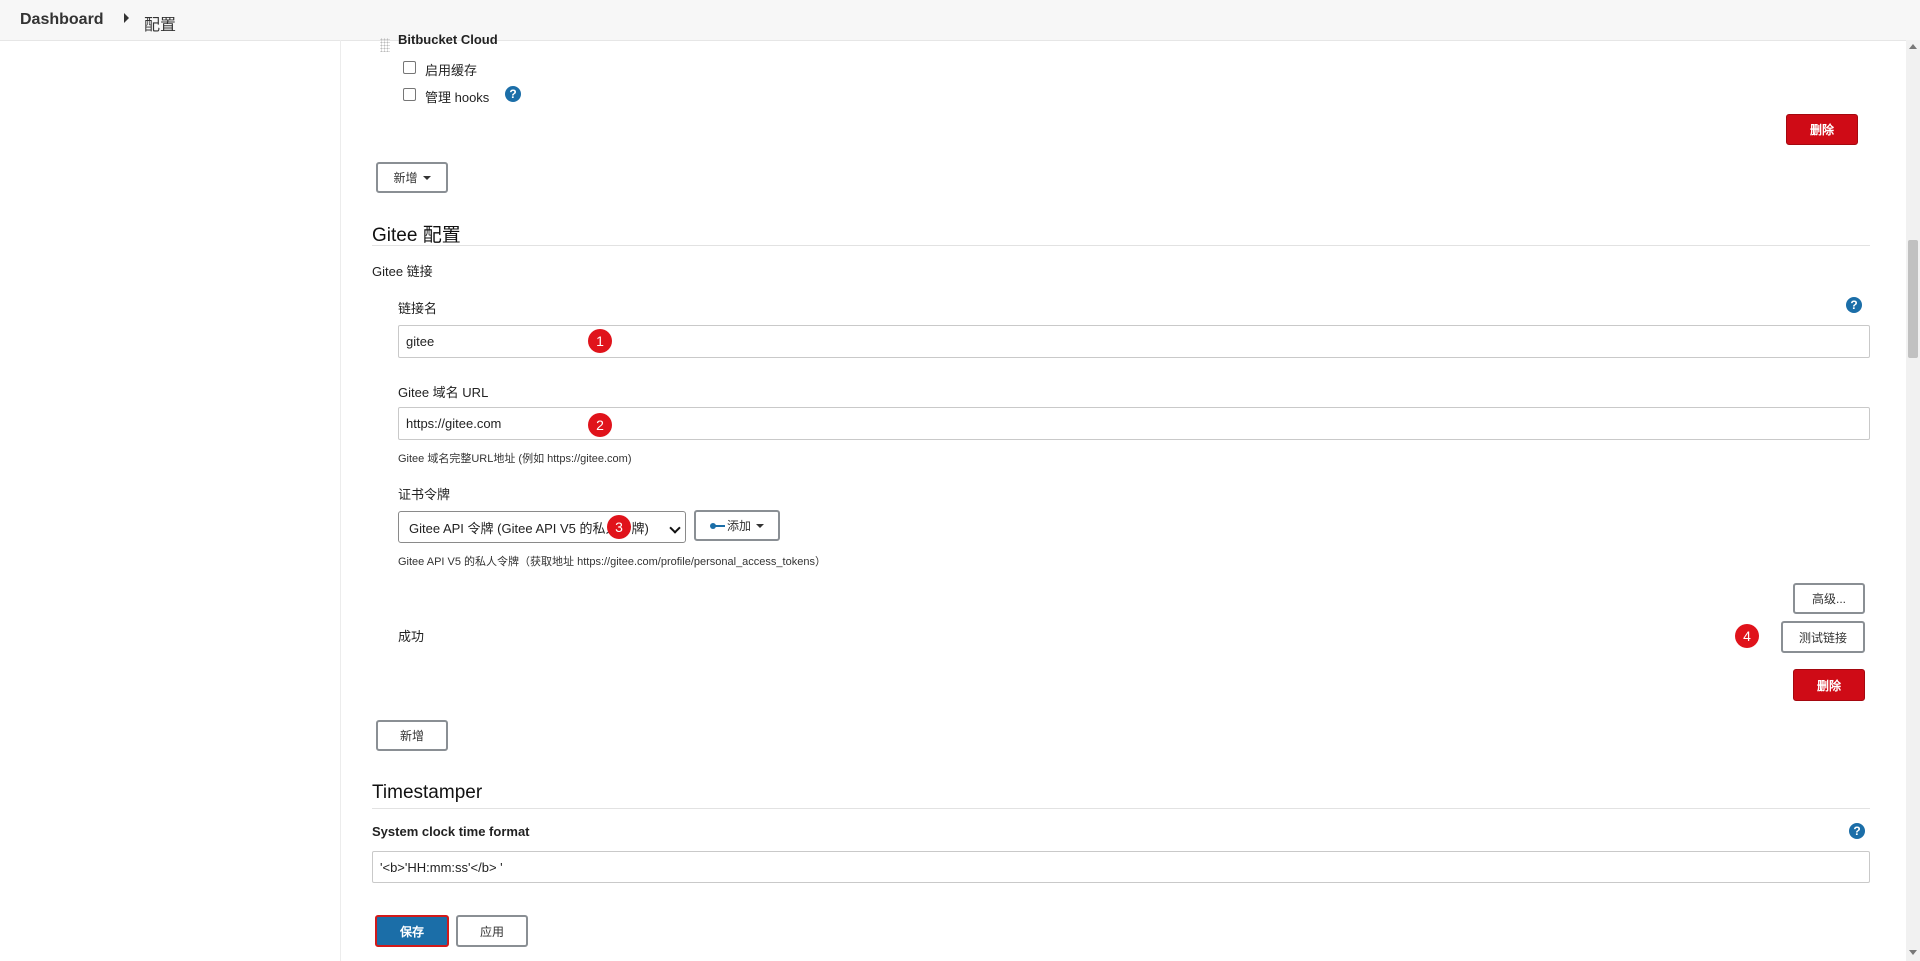  Describe the element at coordinates (416, 235) in the screenshot. I see `gitee-section-title: Gitee 配置` at that location.